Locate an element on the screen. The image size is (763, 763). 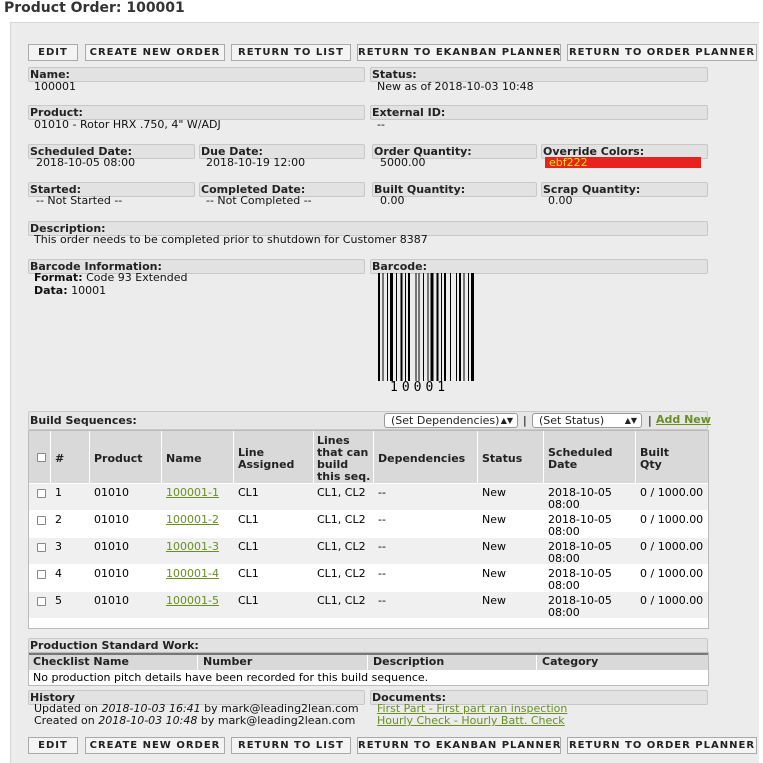
scheduled-date-value: 2018-10-05 08:00 is located at coordinates (86, 162).